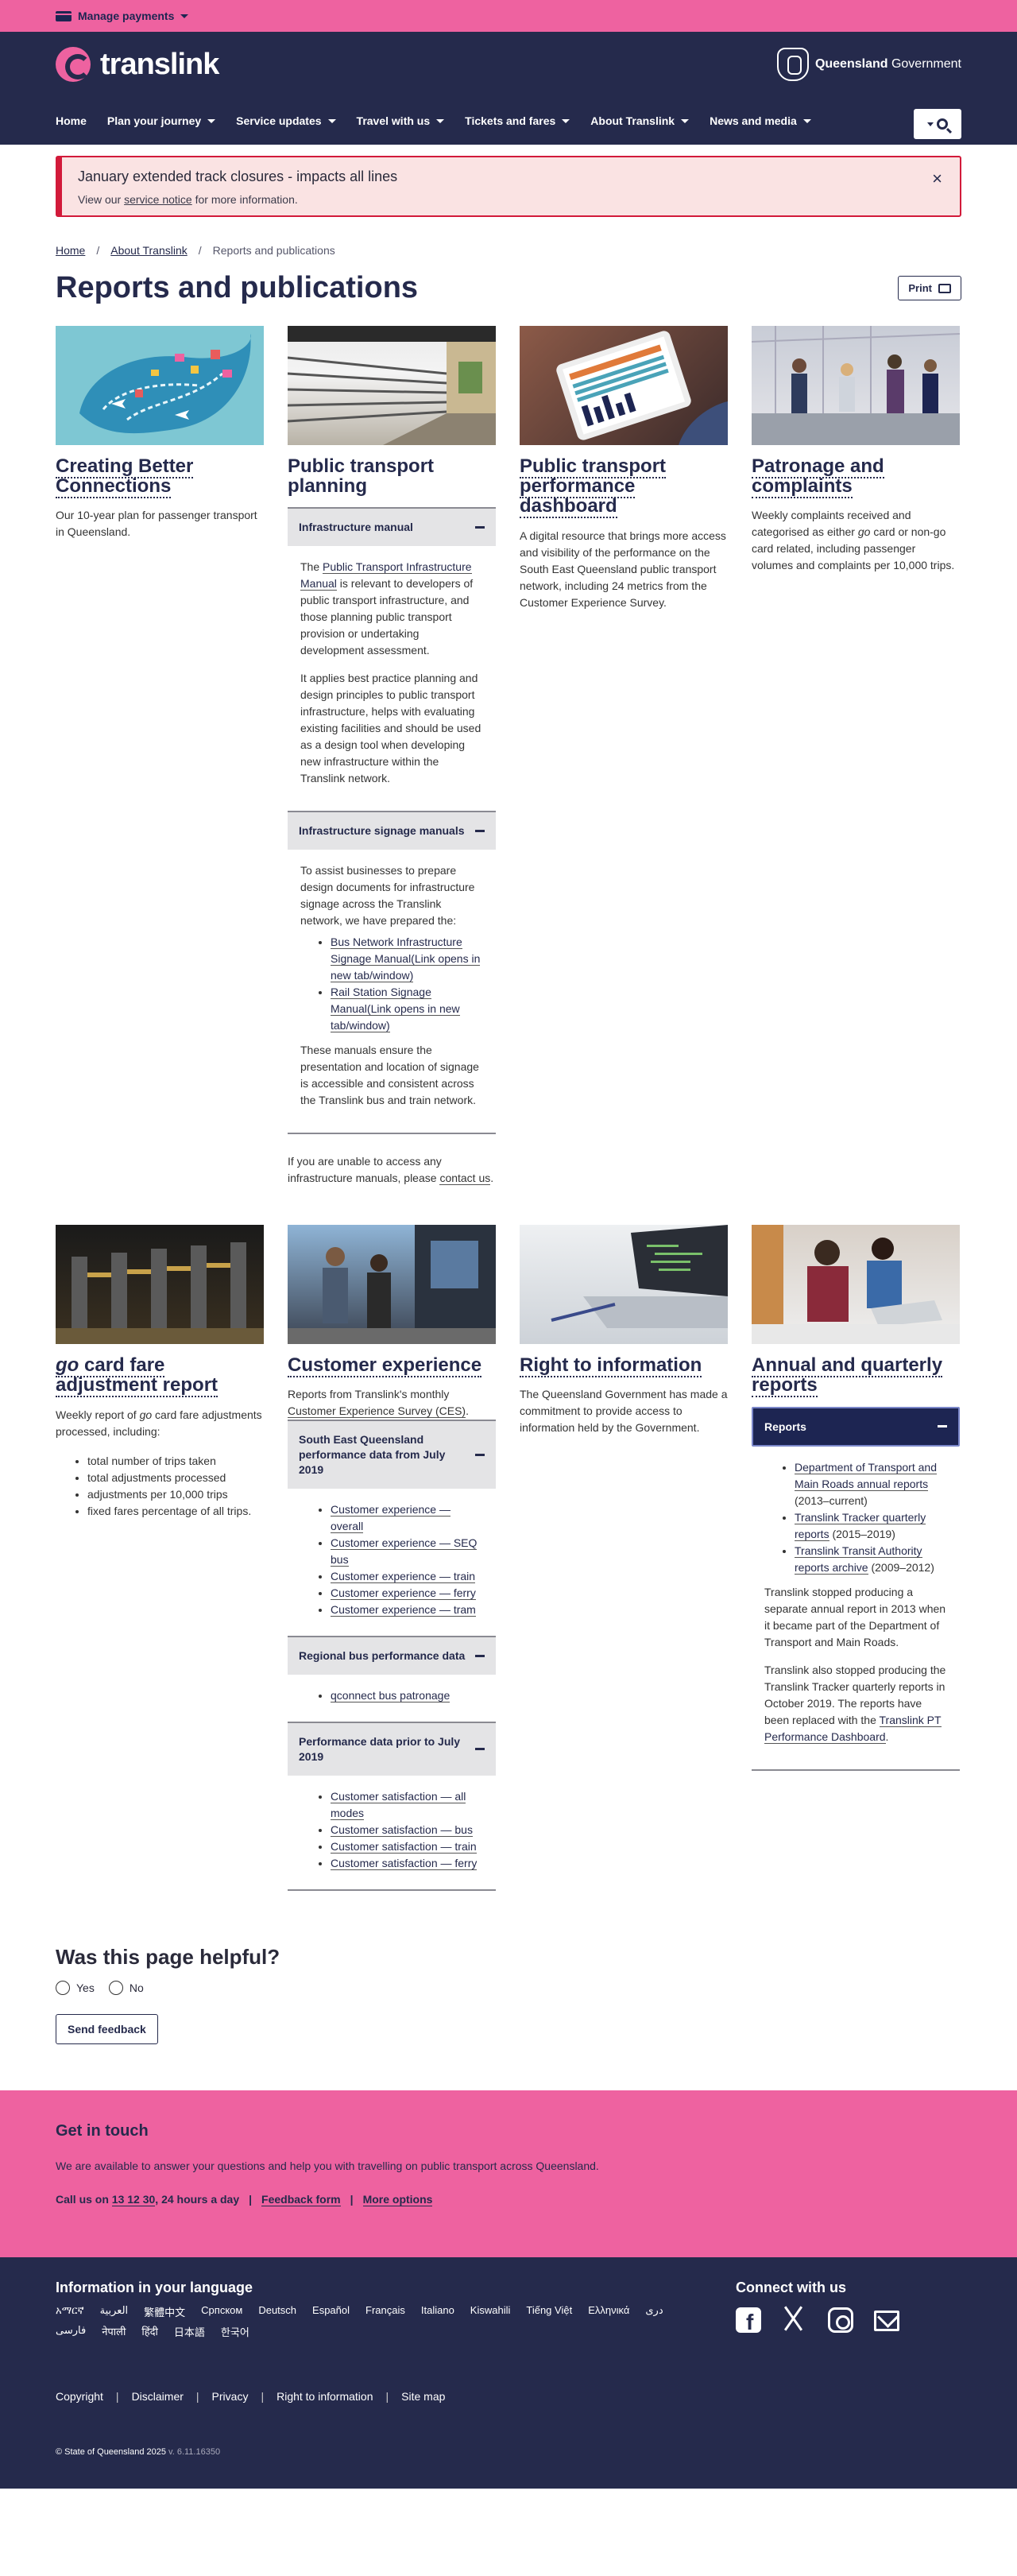 This screenshot has width=1017, height=2576. Describe the element at coordinates (760, 121) in the screenshot. I see `nav-news-and-media: News and media` at that location.